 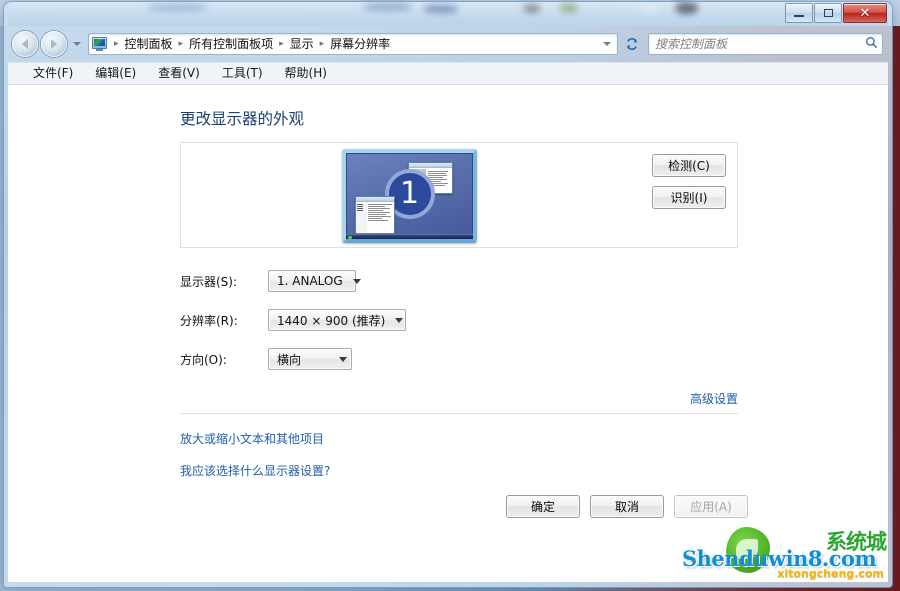 What do you see at coordinates (409, 236) in the screenshot?
I see `monitor-taskbar-preview` at bounding box center [409, 236].